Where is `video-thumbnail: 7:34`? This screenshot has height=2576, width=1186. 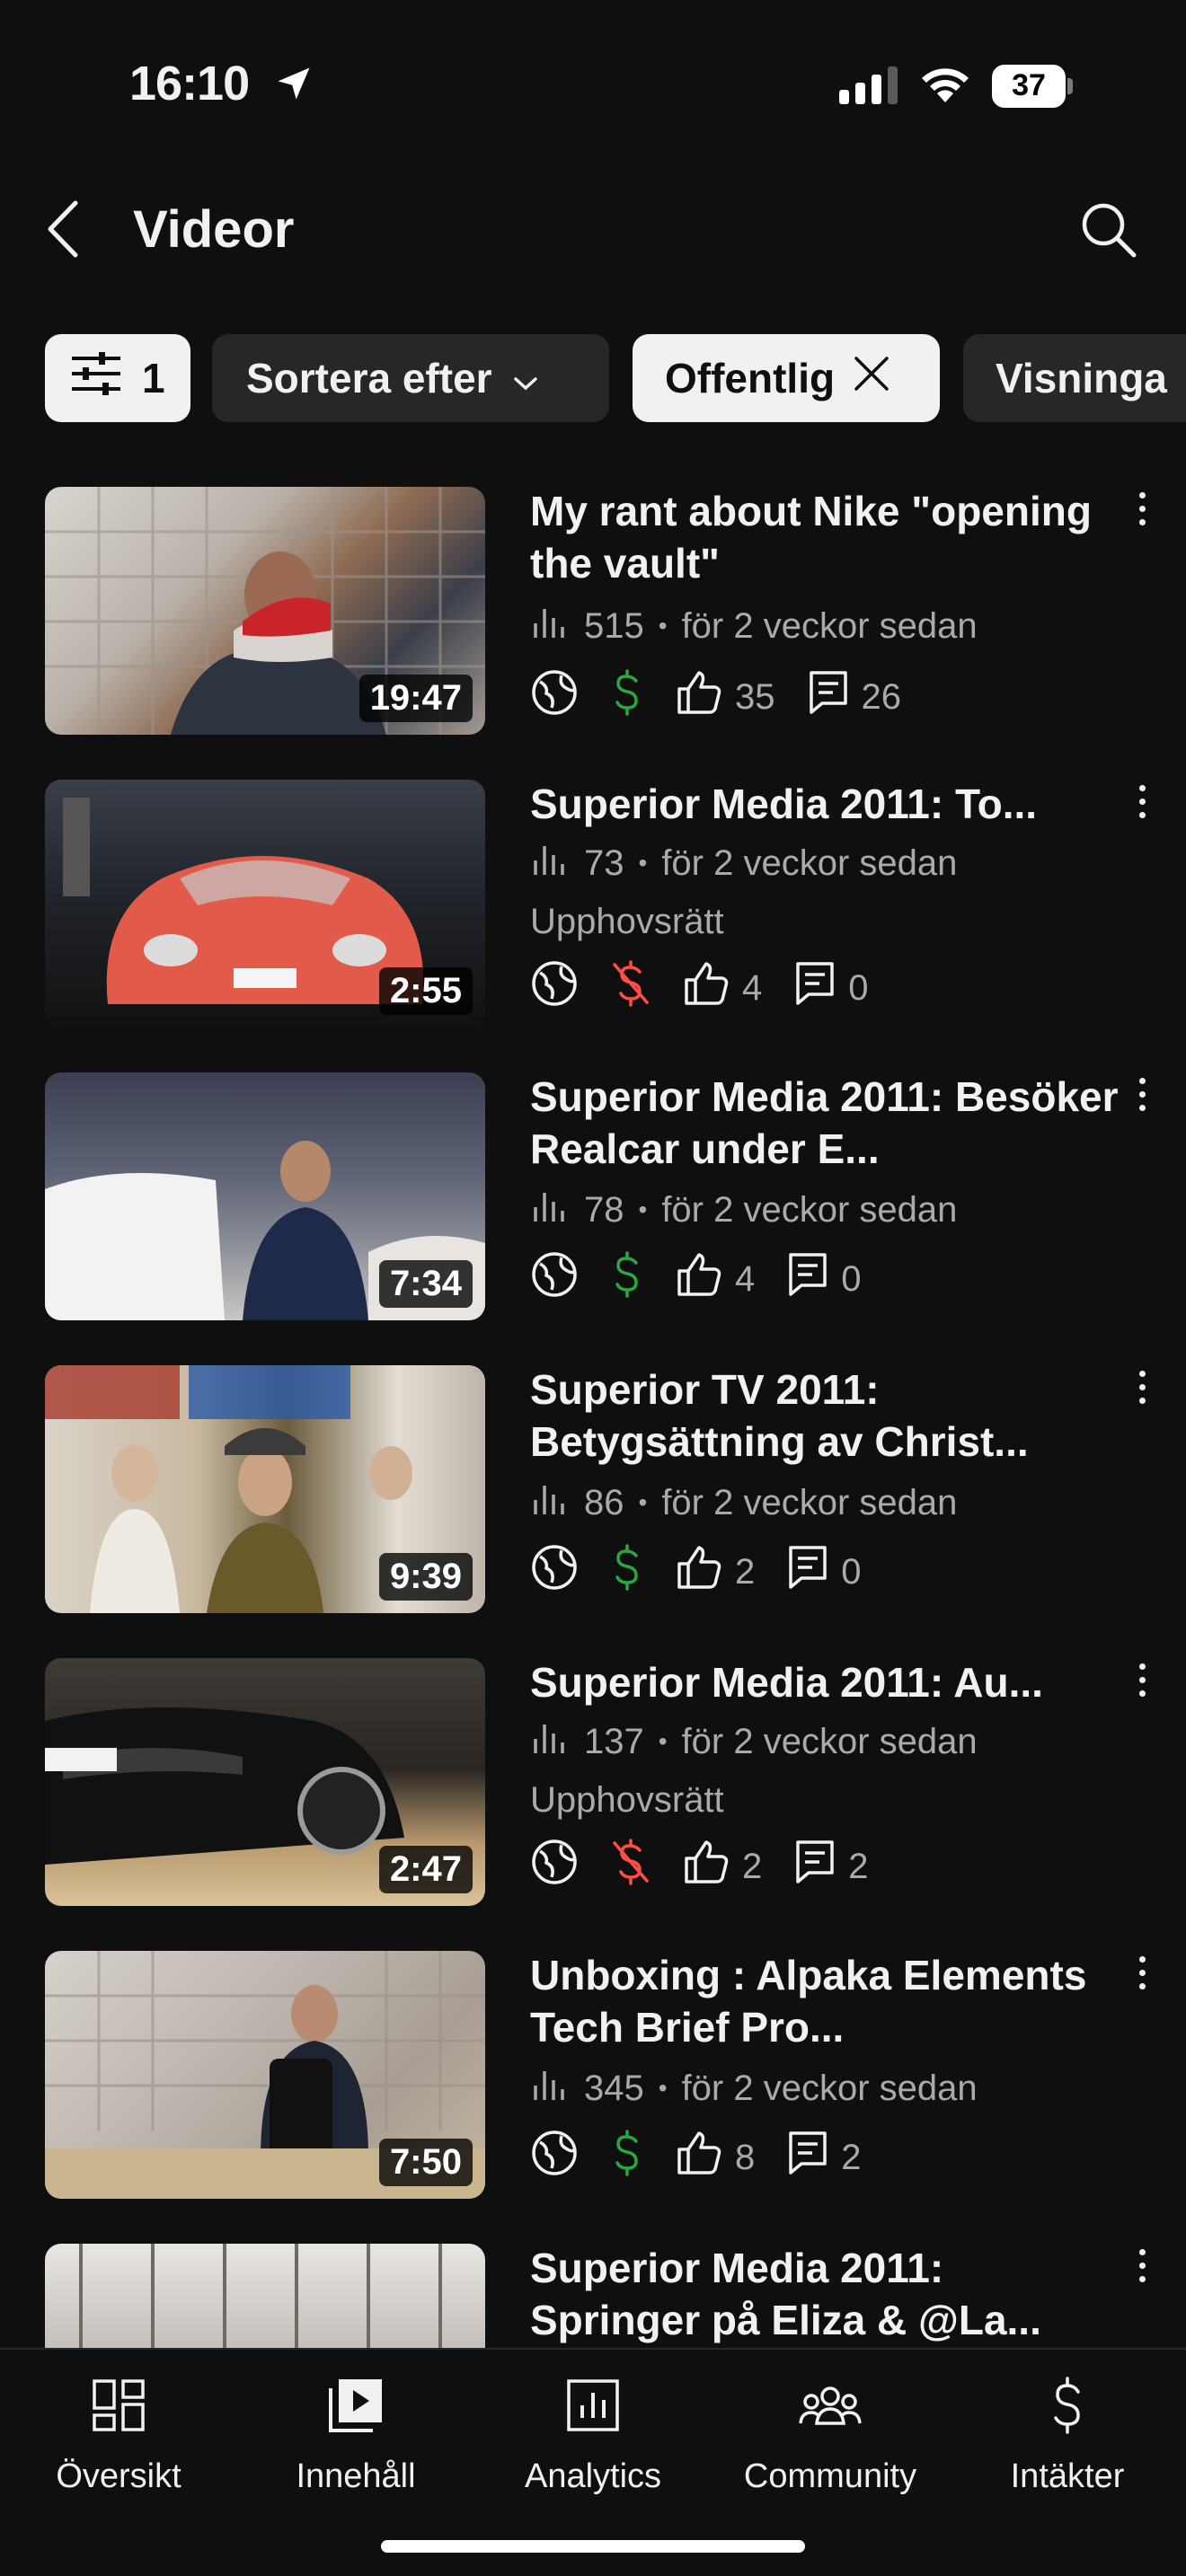 video-thumbnail: 7:34 is located at coordinates (265, 1196).